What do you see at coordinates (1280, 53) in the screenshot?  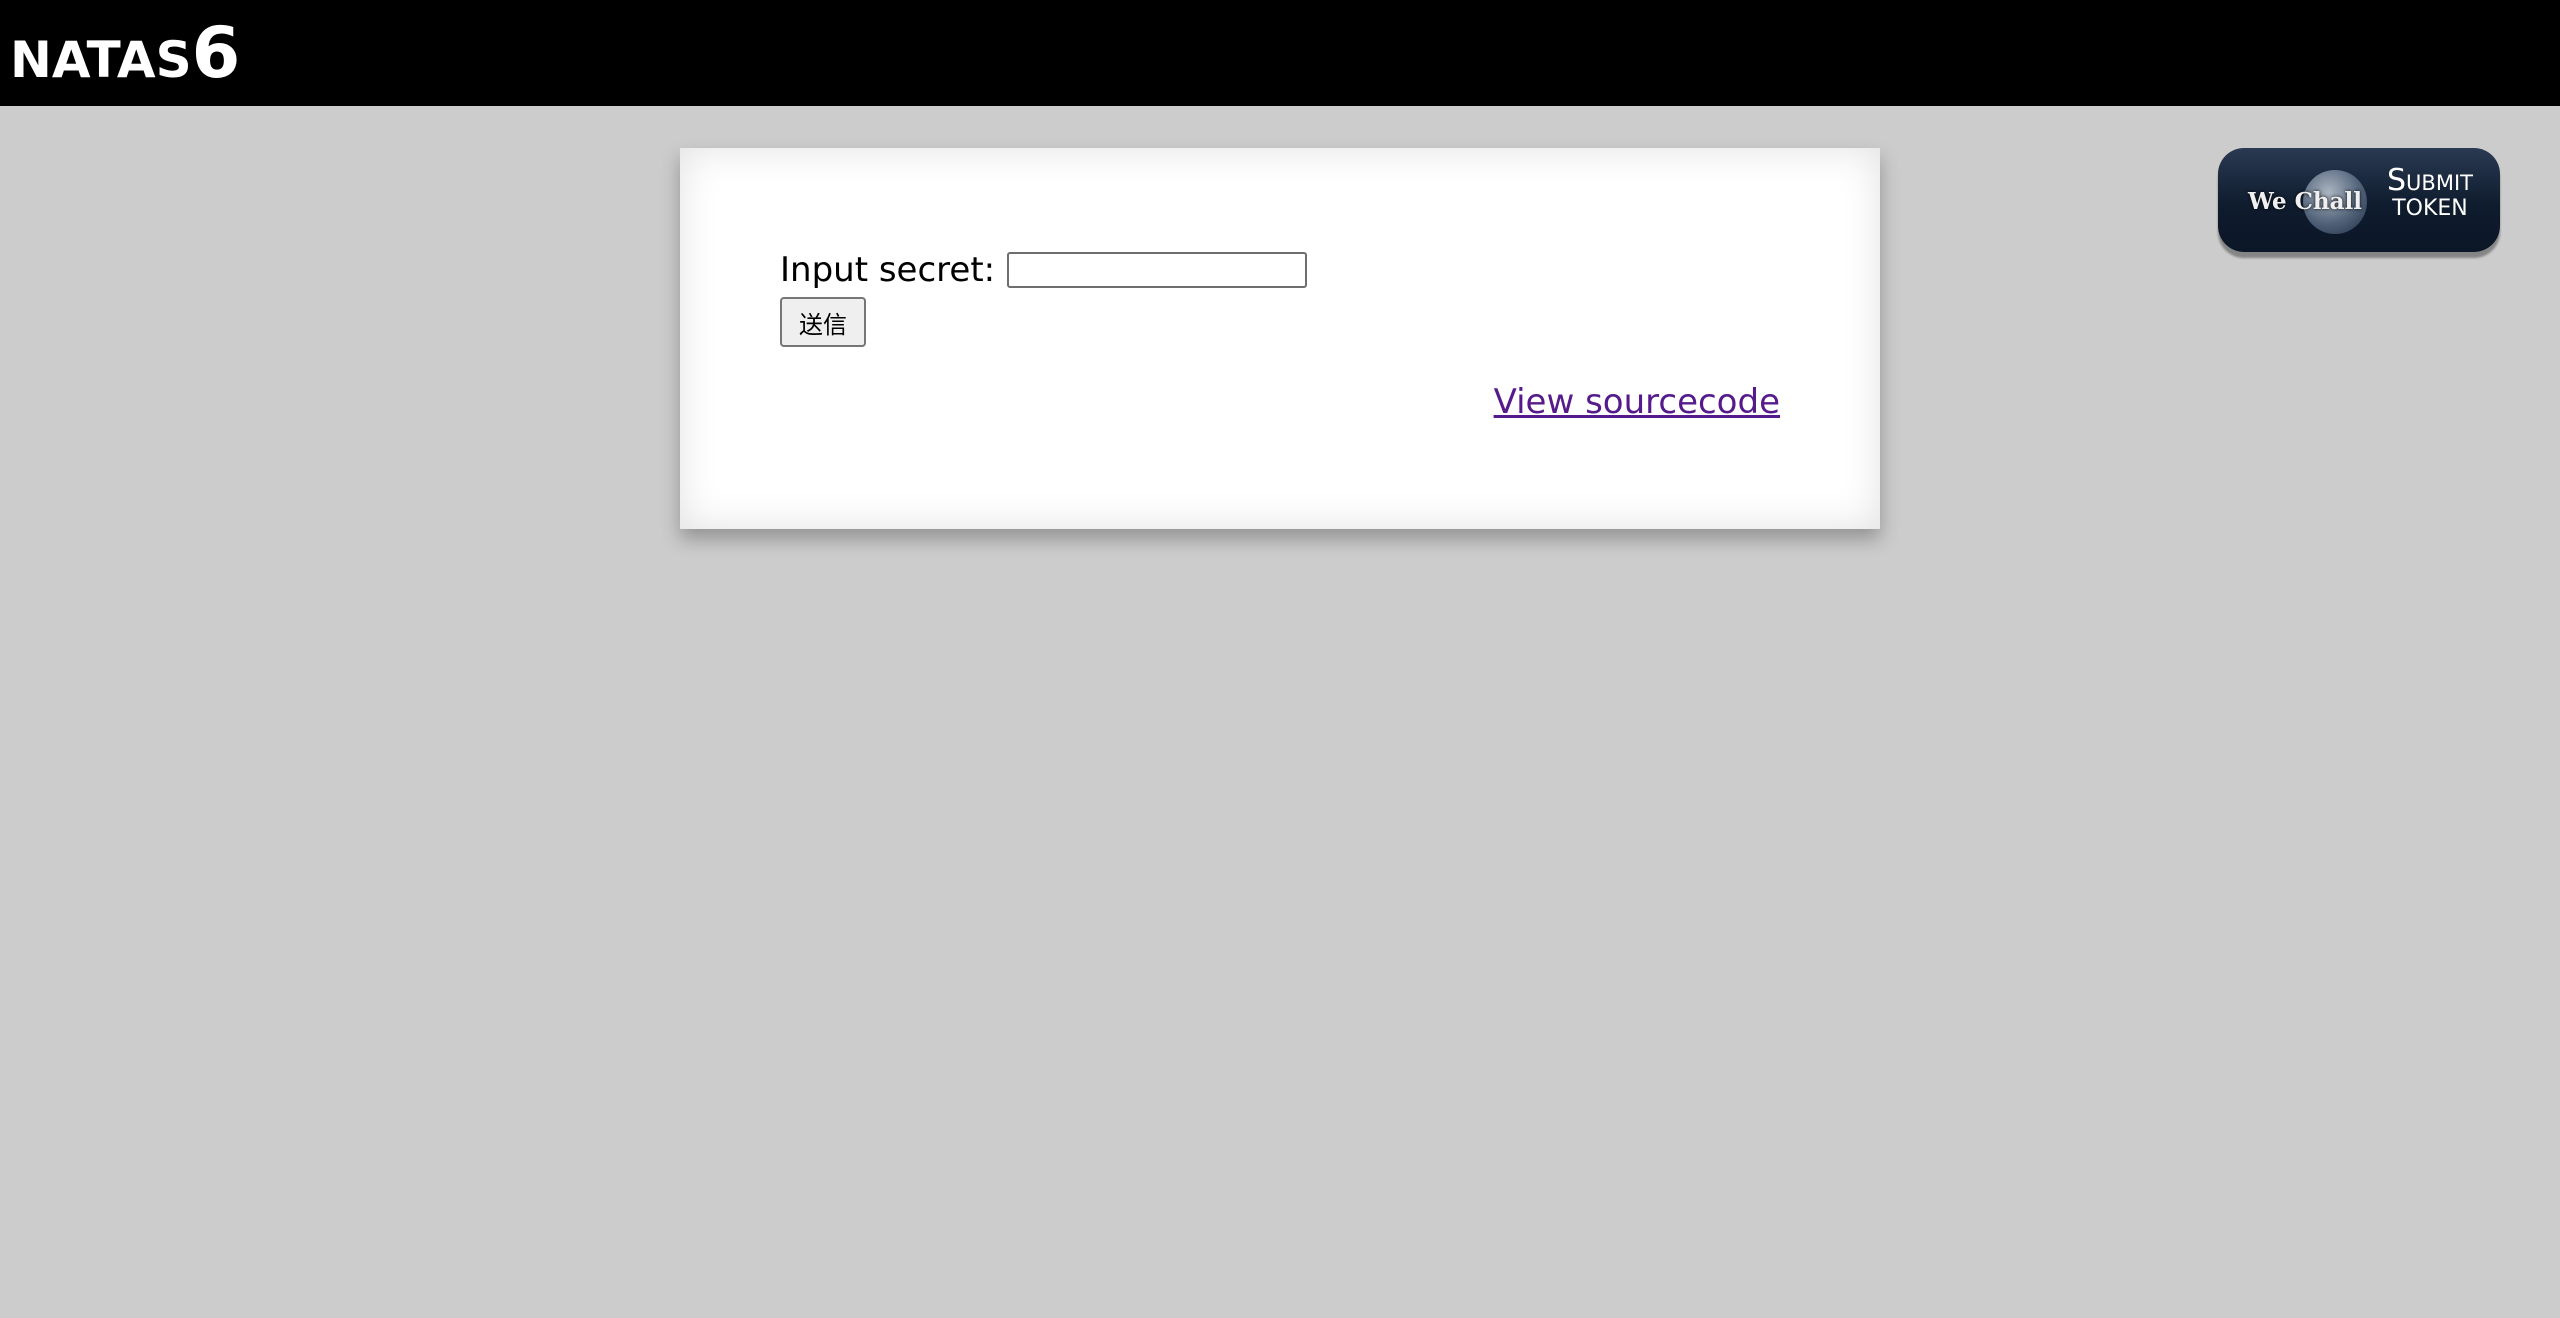 I see `header-bar: NATAS6` at bounding box center [1280, 53].